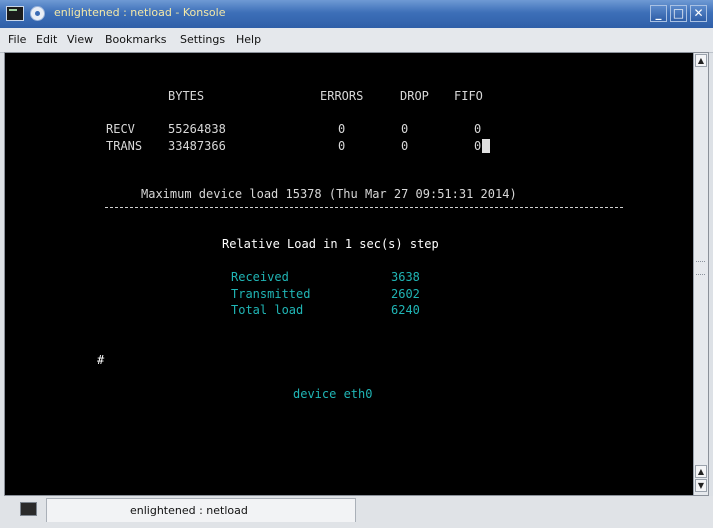 The image size is (713, 528). I want to click on trans-bytes: 33487366, so click(197, 146).